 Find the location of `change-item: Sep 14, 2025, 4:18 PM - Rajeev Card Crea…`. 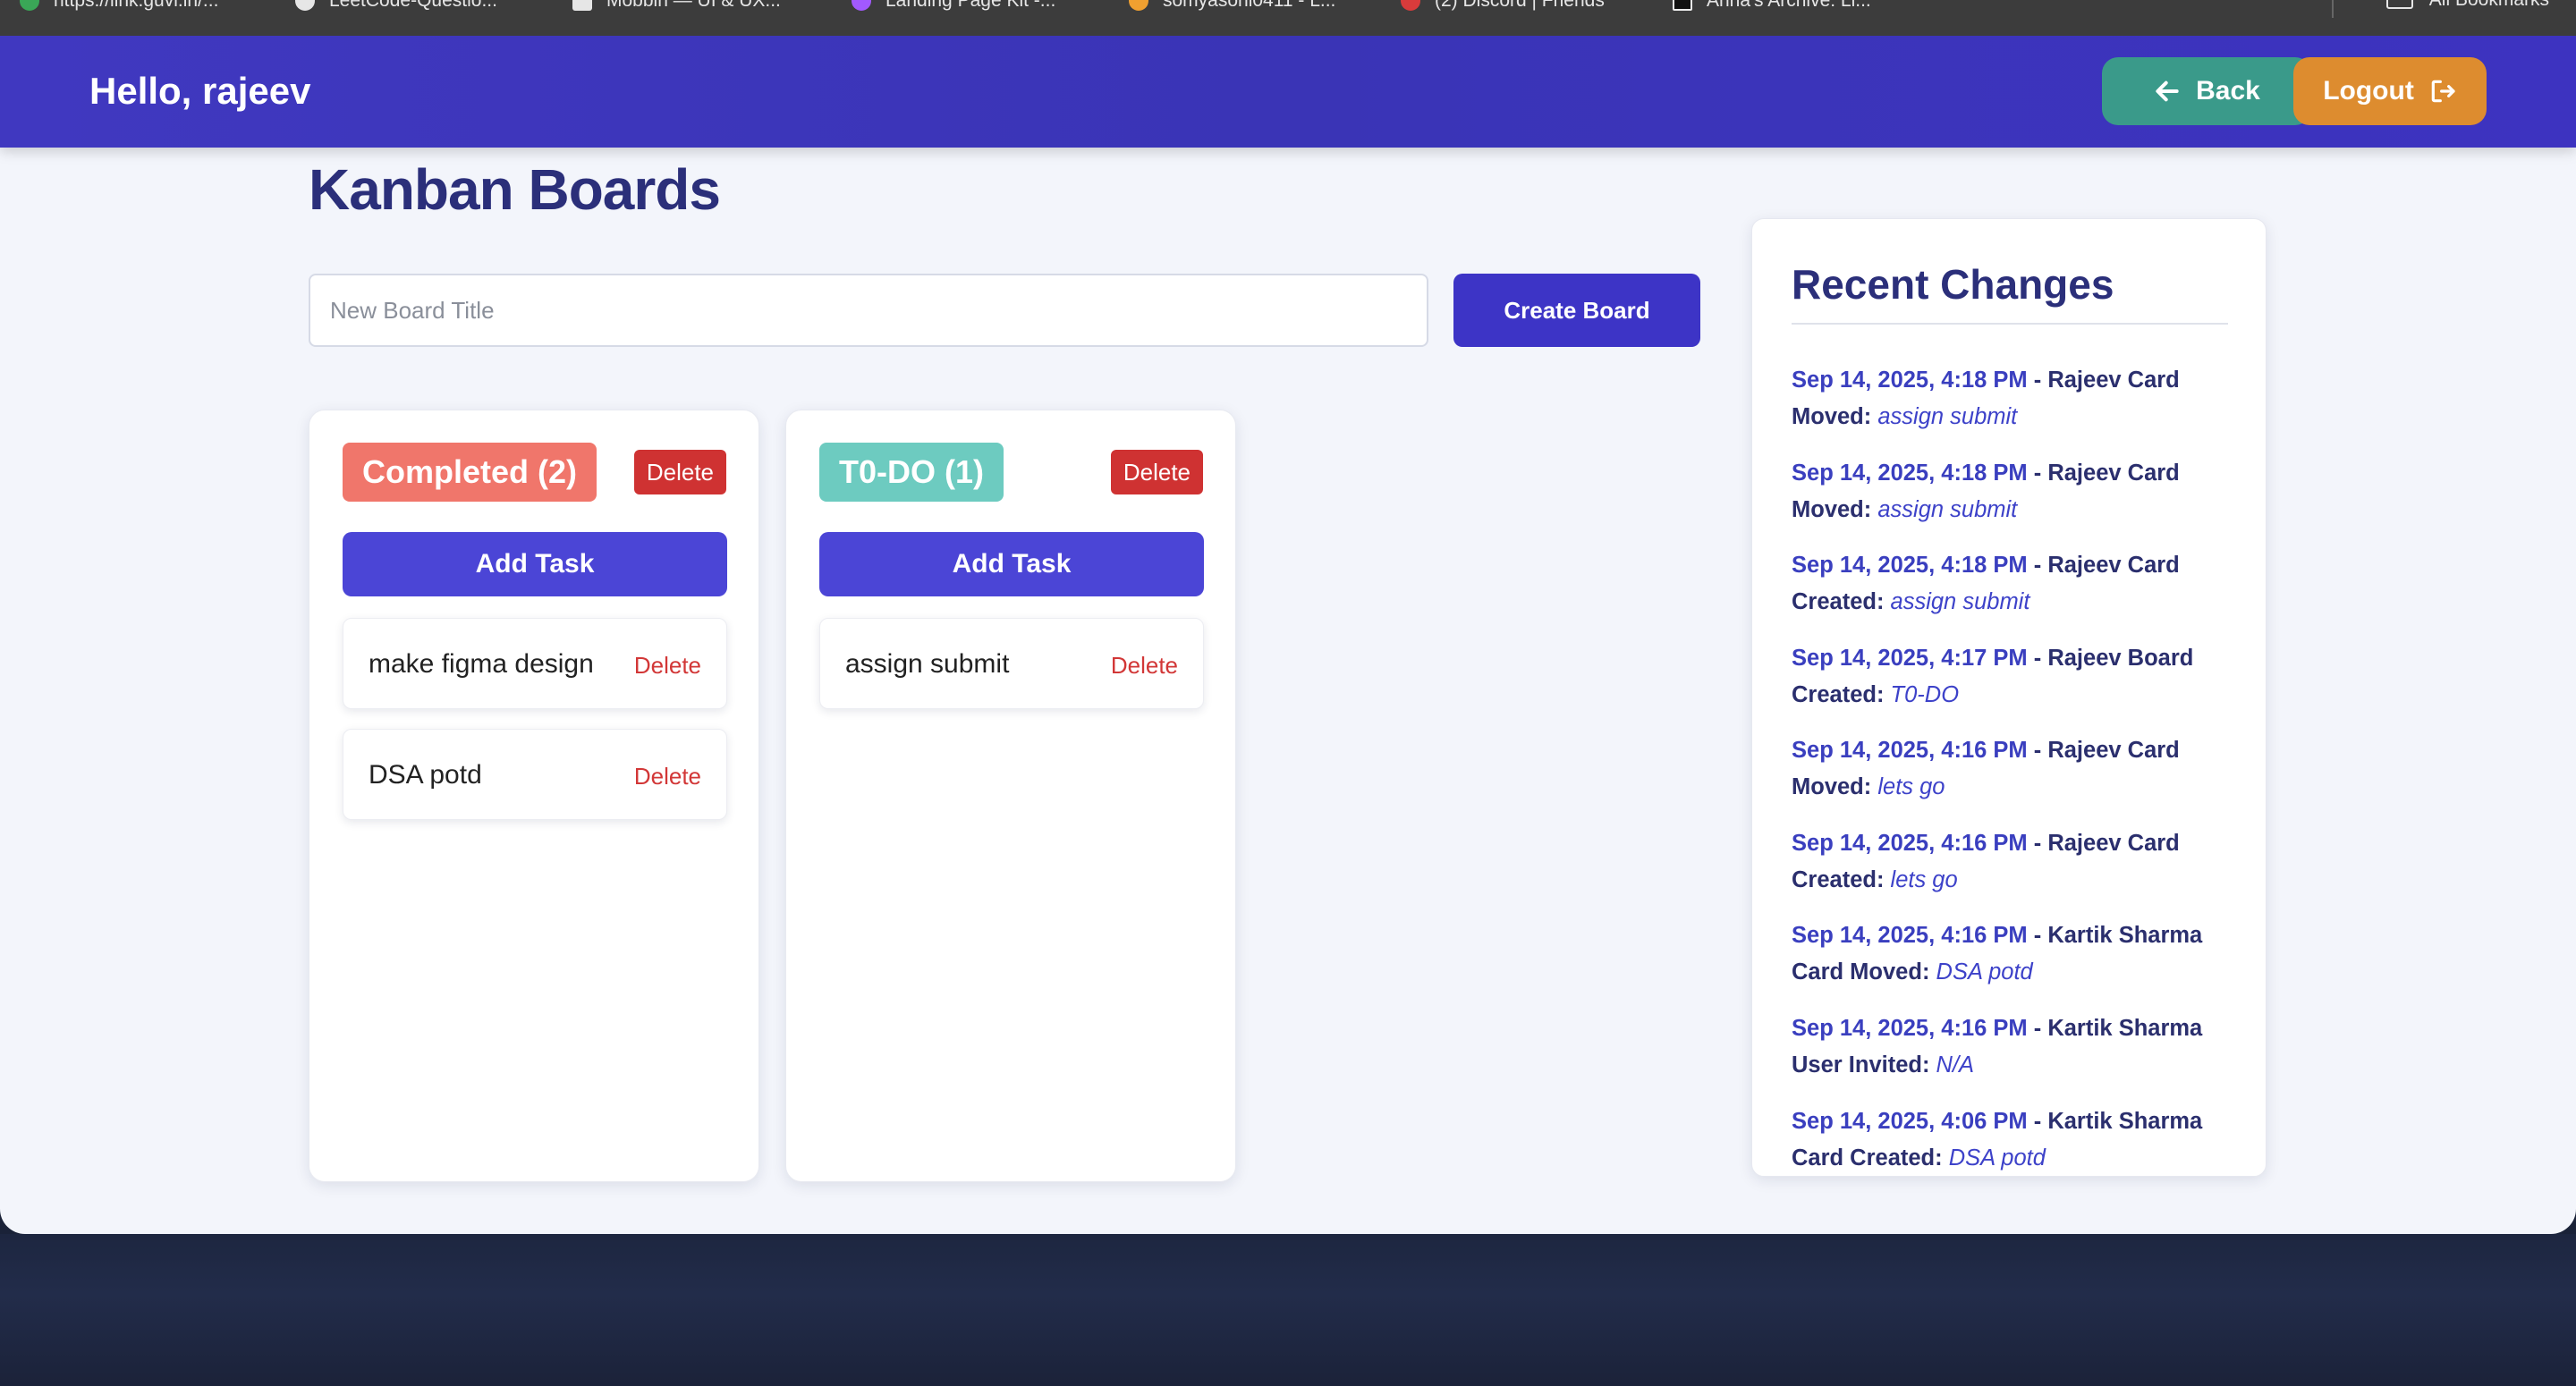

change-item: Sep 14, 2025, 4:18 PM - Rajeev Card Crea… is located at coordinates (1986, 583).